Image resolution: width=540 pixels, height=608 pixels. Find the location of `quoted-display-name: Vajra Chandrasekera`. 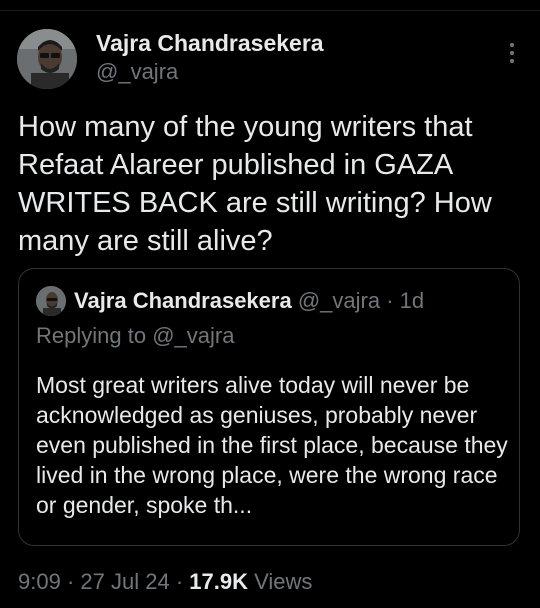

quoted-display-name: Vajra Chandrasekera is located at coordinates (183, 300).